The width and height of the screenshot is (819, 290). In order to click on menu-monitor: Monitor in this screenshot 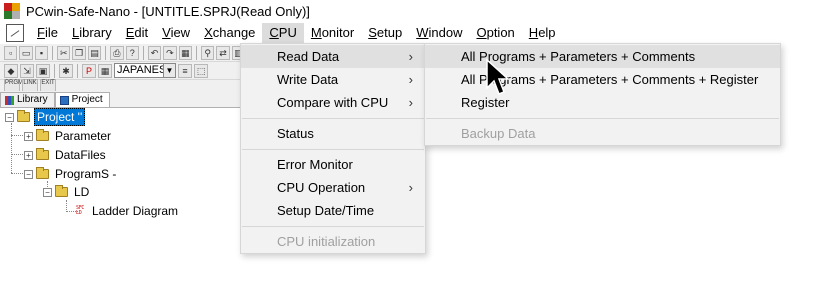, I will do `click(332, 33)`.